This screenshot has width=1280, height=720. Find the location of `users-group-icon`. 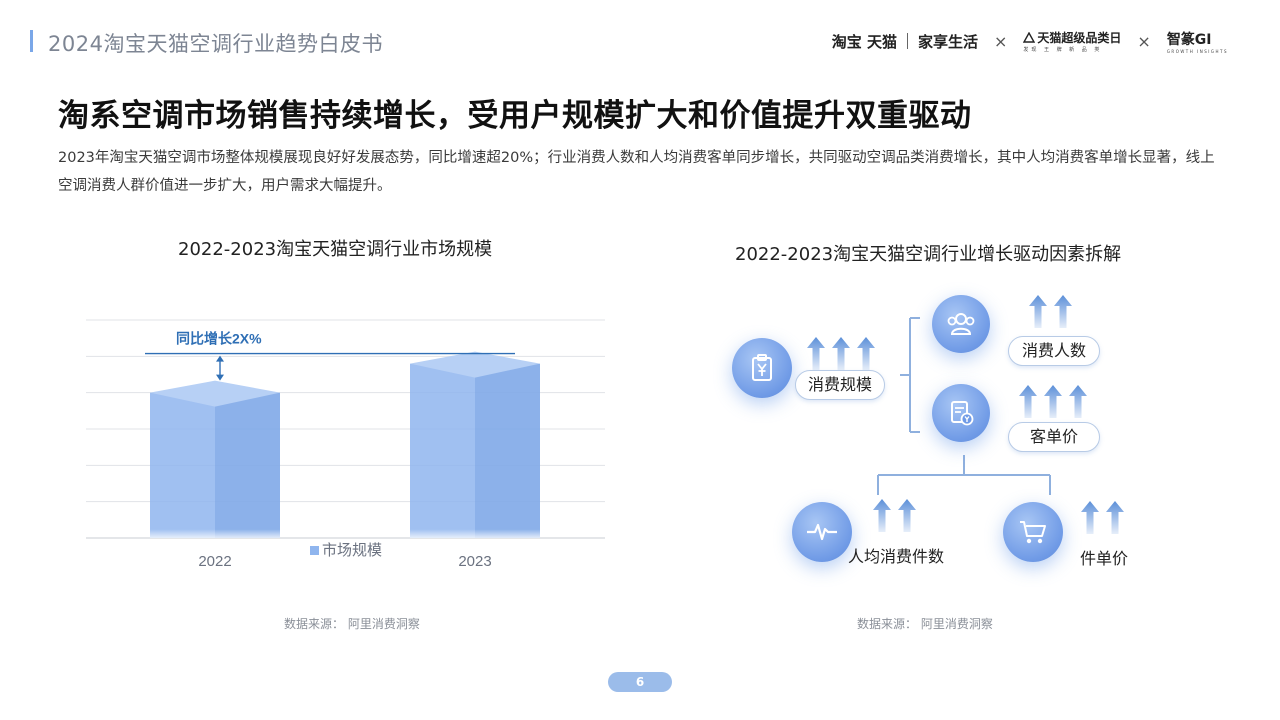

users-group-icon is located at coordinates (961, 324).